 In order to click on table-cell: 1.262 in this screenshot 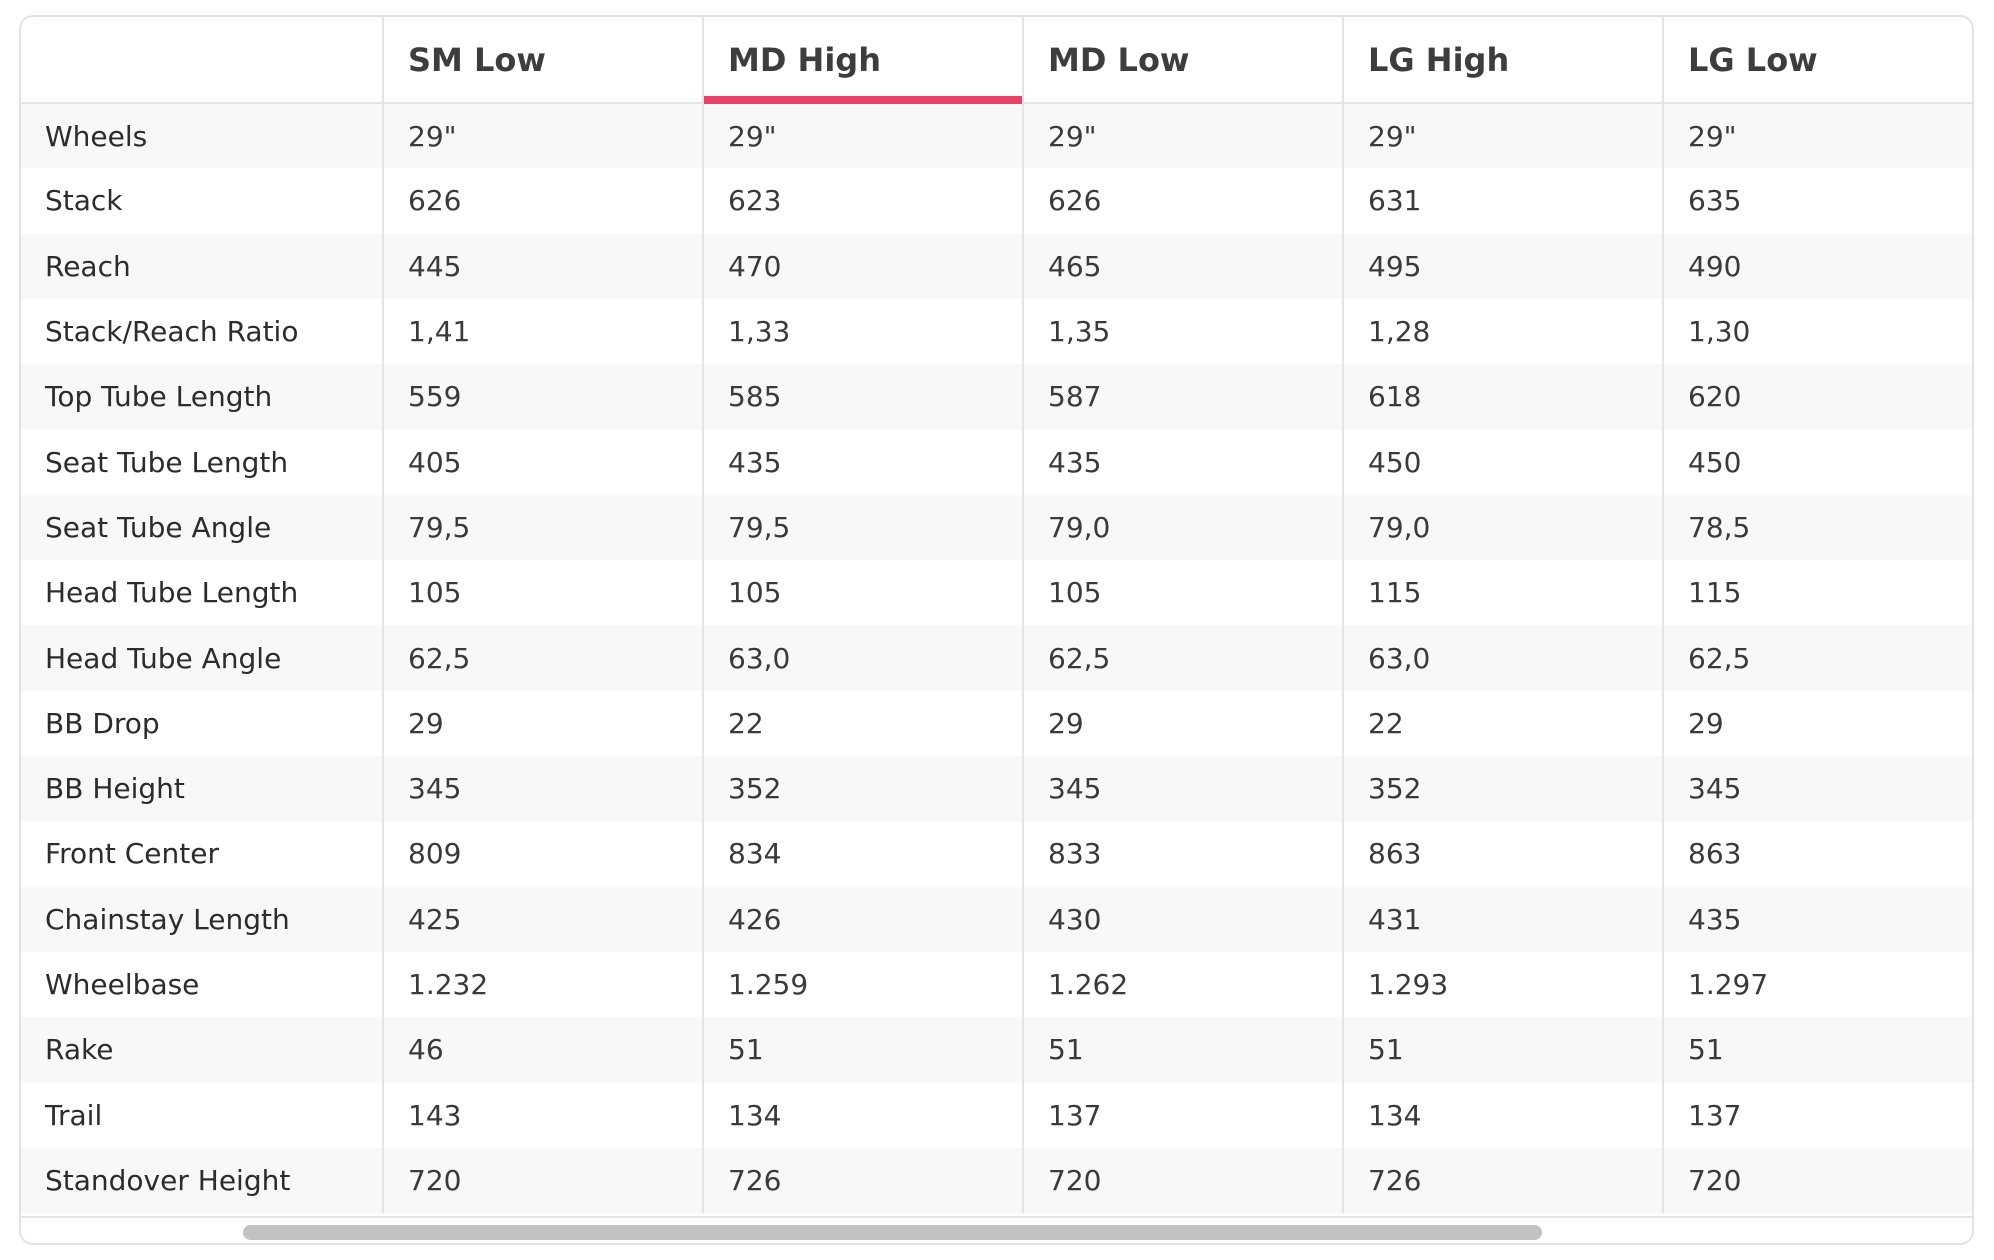, I will do `click(1182, 984)`.